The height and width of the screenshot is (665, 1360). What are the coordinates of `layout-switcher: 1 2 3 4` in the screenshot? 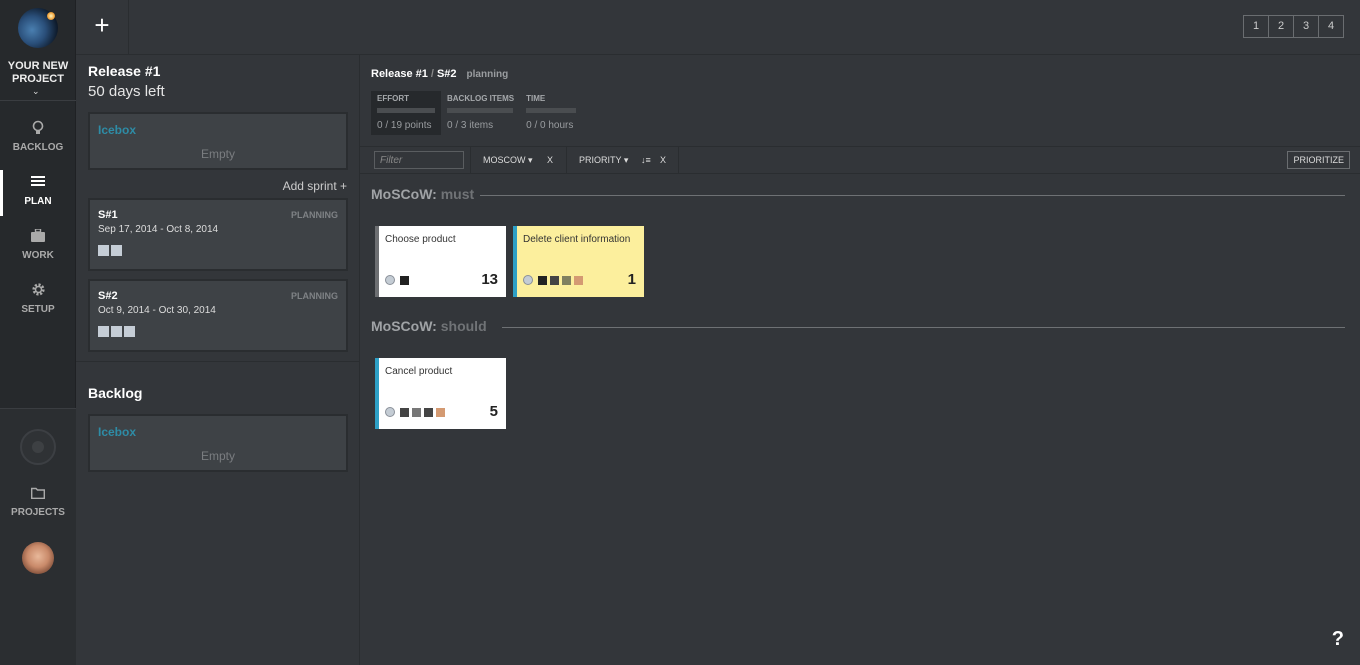 It's located at (1293, 26).